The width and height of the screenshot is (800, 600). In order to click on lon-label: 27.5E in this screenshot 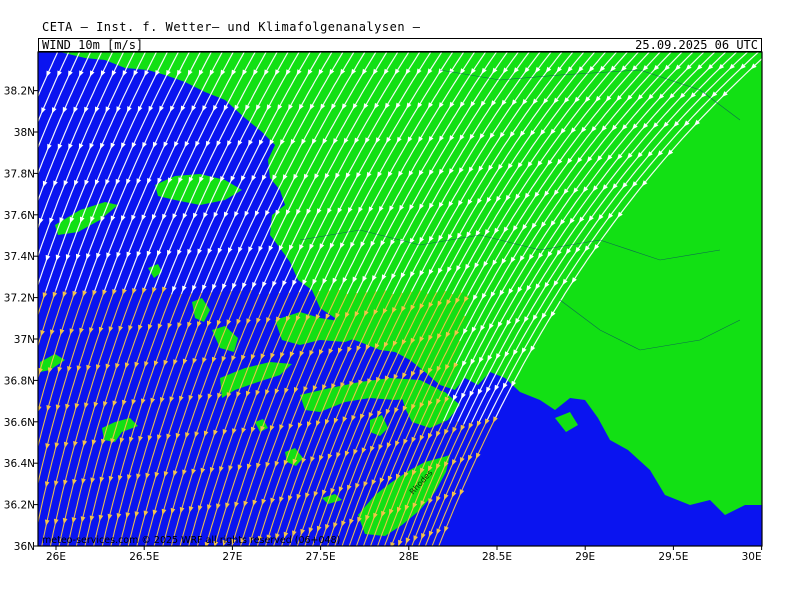, I will do `click(321, 557)`.